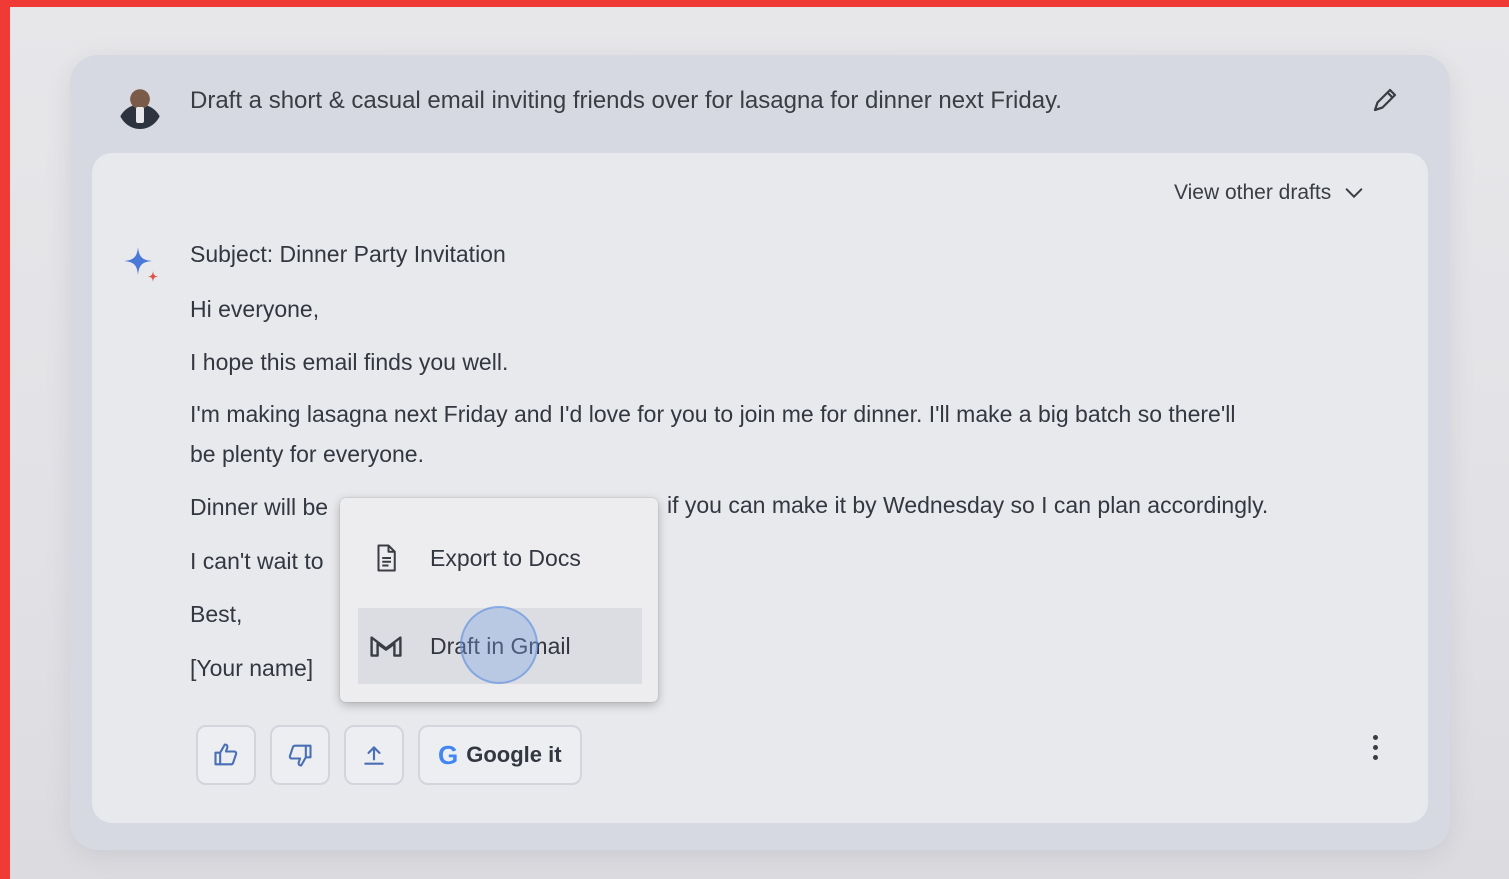 The width and height of the screenshot is (1509, 879). Describe the element at coordinates (499, 645) in the screenshot. I see `click-indicator` at that location.